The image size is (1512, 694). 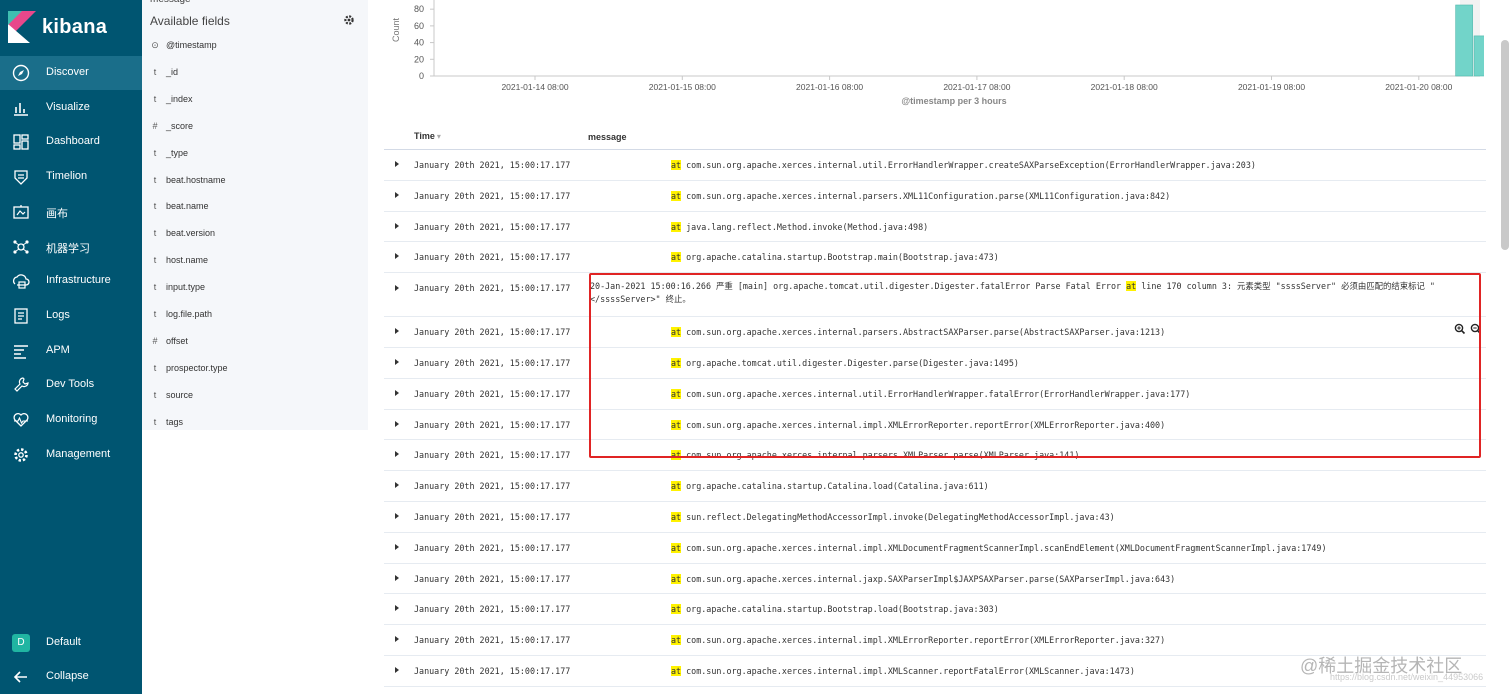 I want to click on field-item: t log.file.path, so click(x=255, y=316).